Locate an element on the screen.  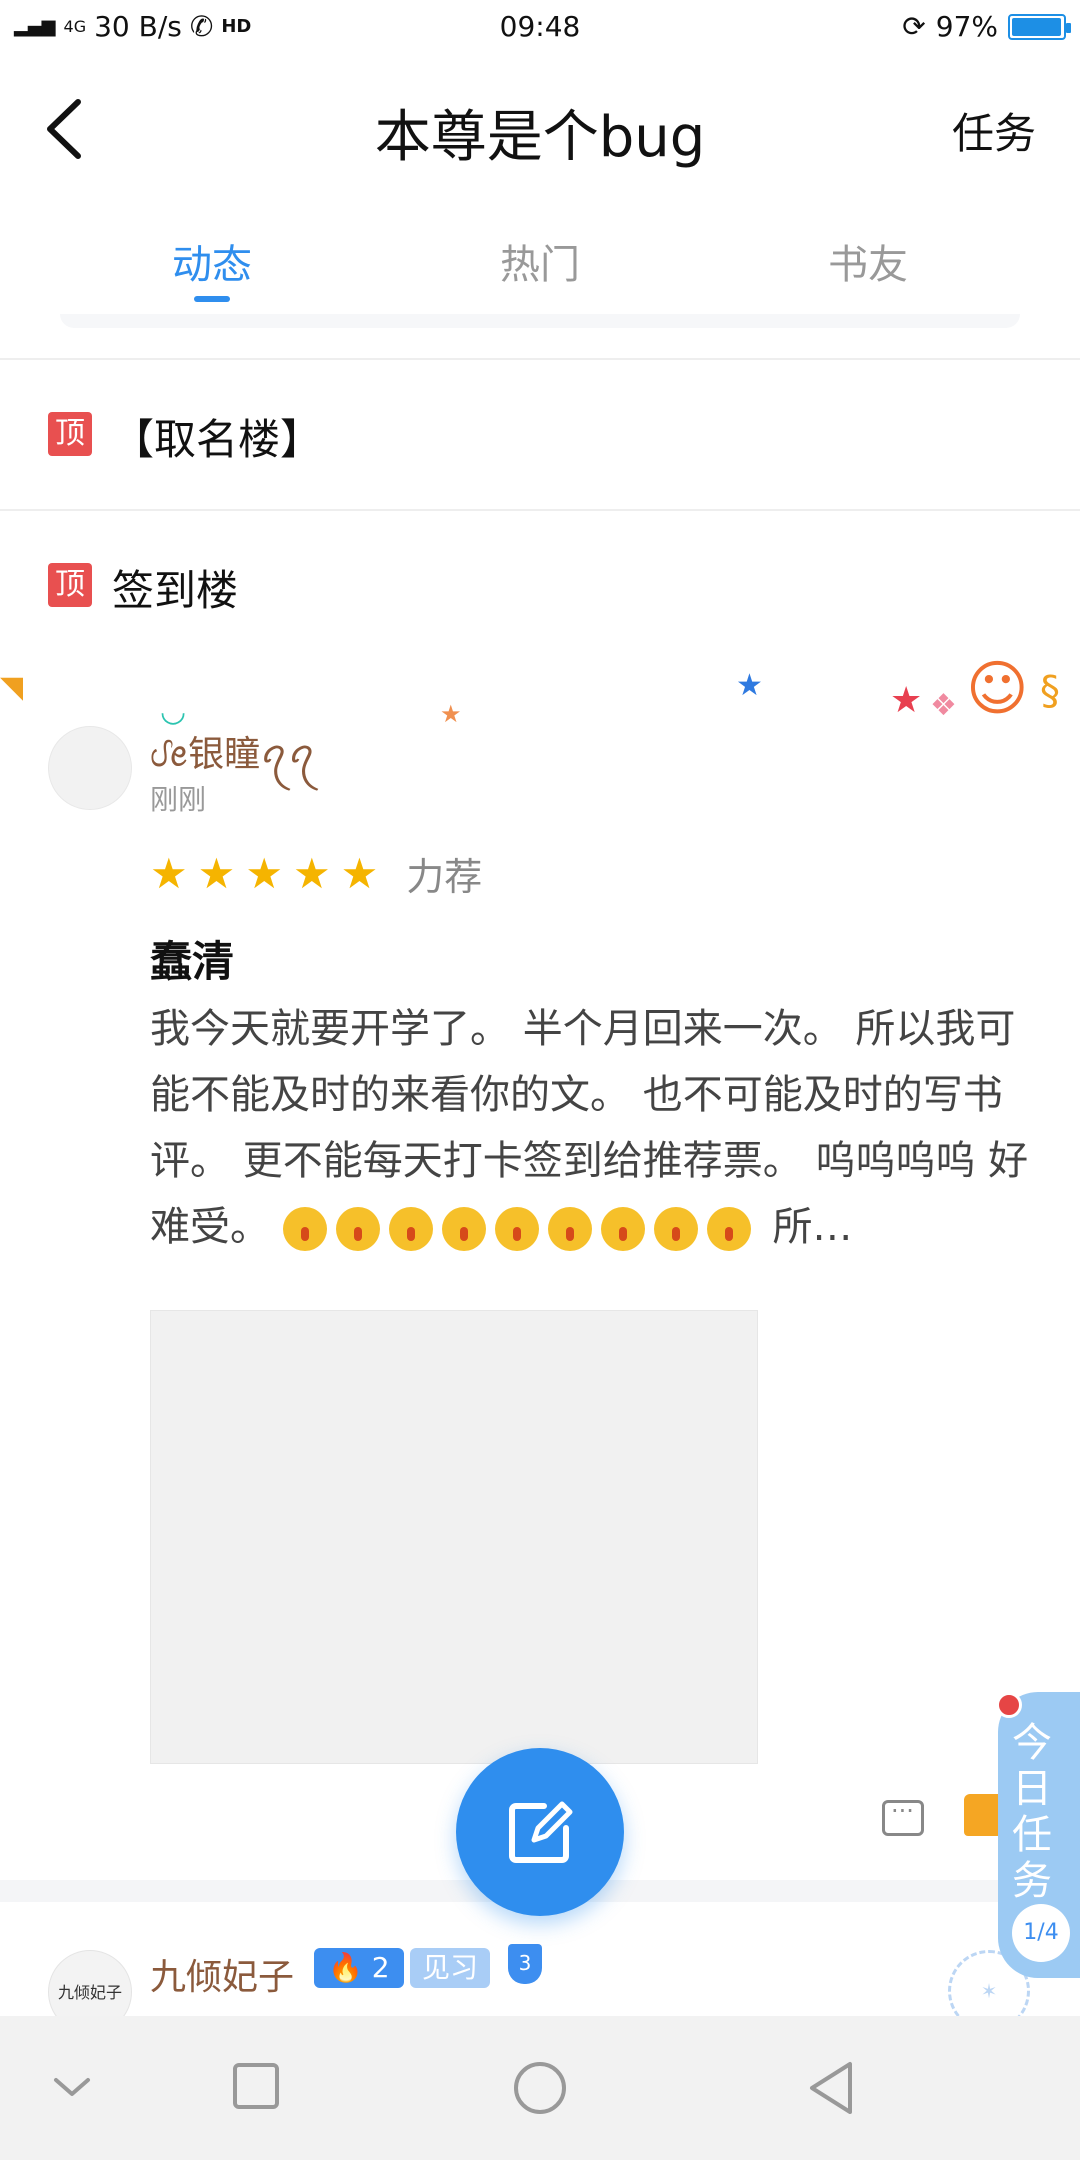
clipped-card-edge is located at coordinates (540, 321).